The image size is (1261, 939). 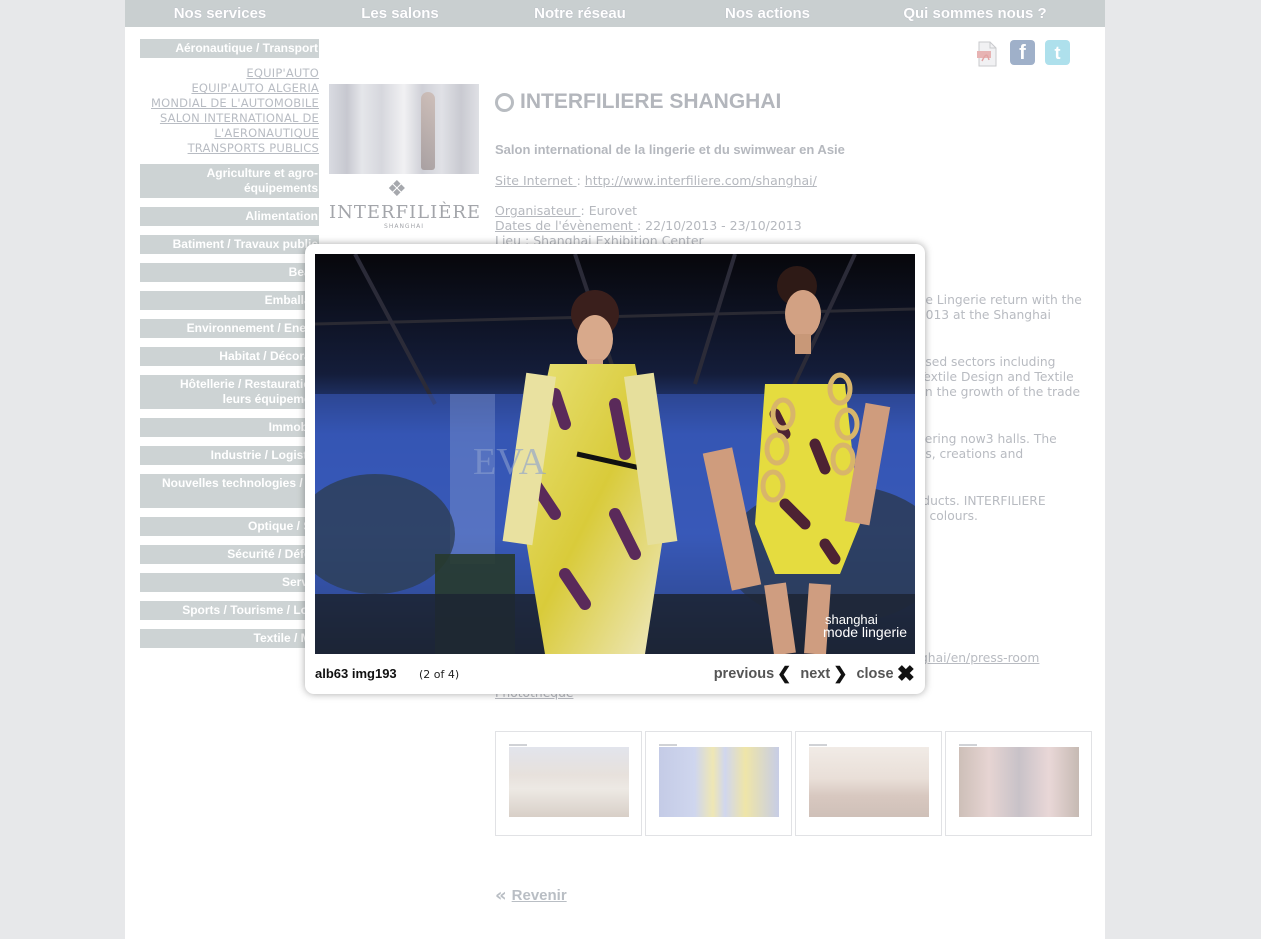 What do you see at coordinates (229, 300) in the screenshot?
I see `sidebar-item-emballage: Emballag` at bounding box center [229, 300].